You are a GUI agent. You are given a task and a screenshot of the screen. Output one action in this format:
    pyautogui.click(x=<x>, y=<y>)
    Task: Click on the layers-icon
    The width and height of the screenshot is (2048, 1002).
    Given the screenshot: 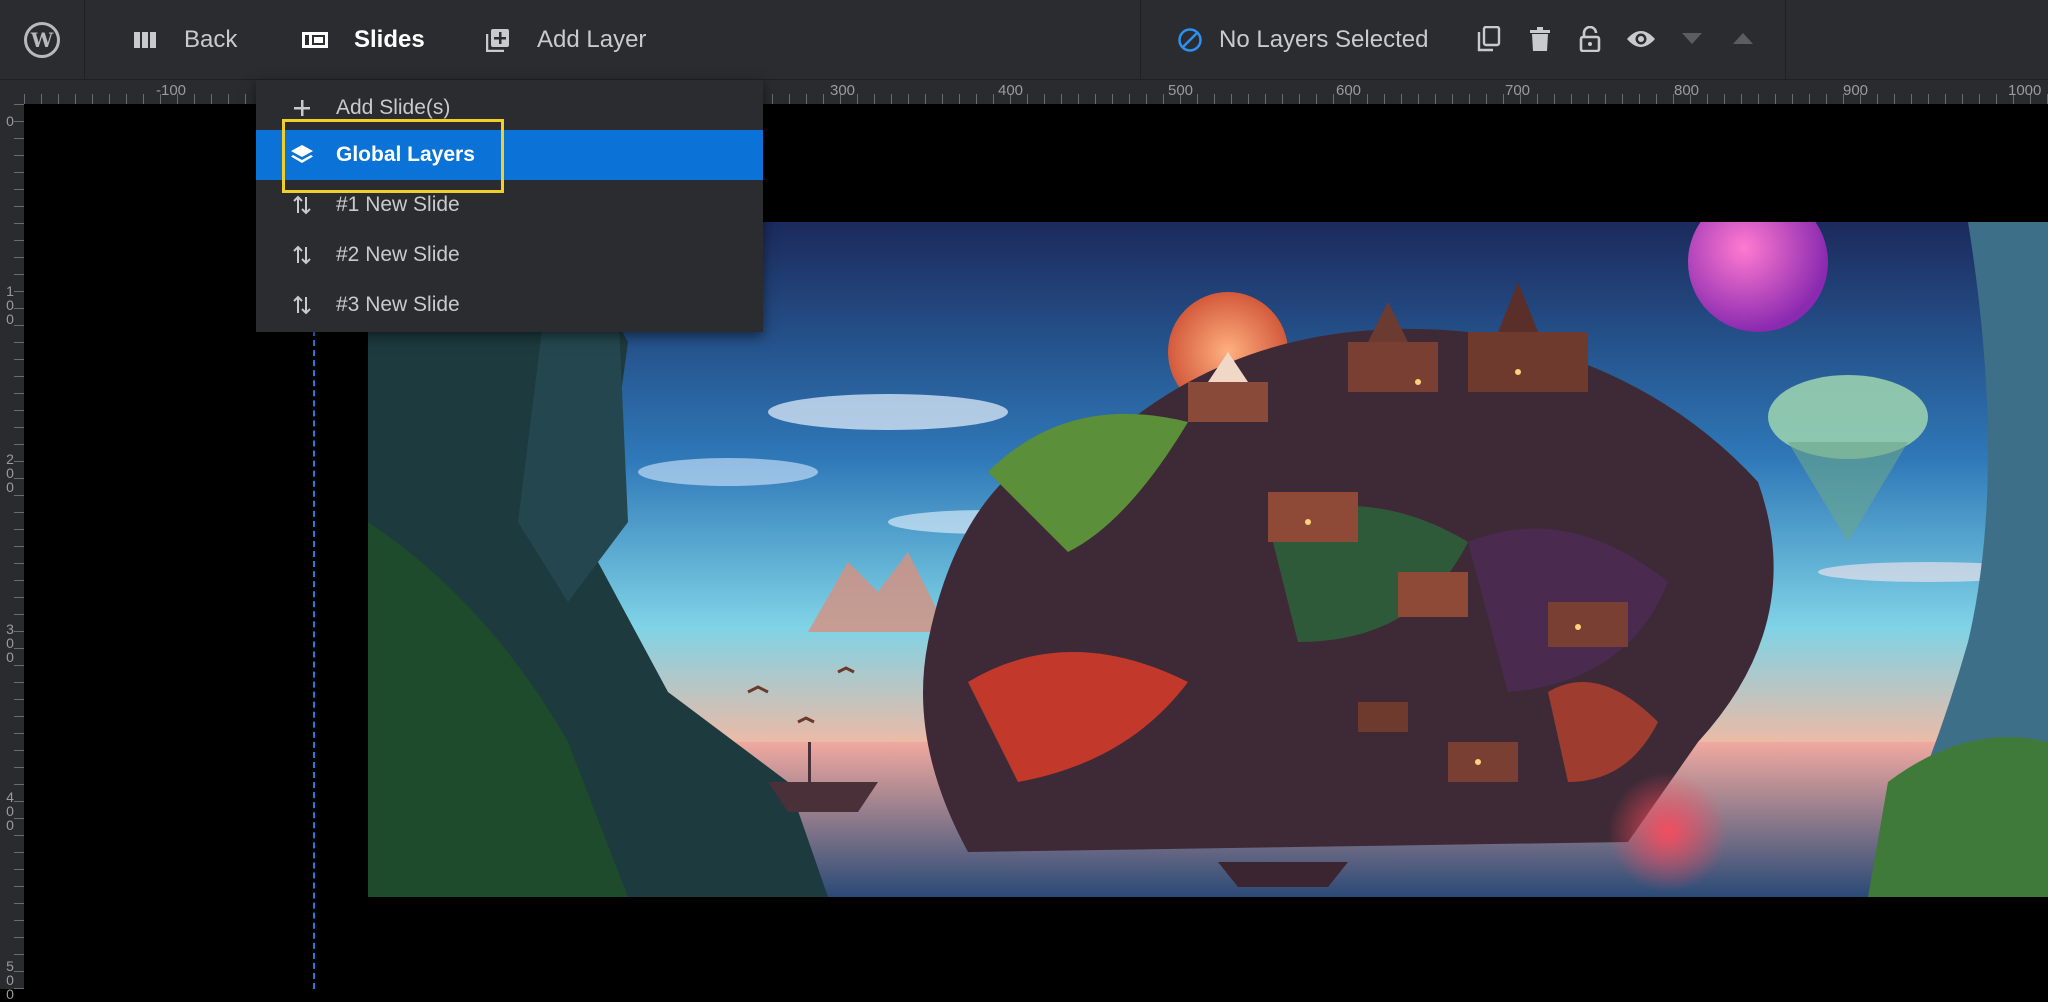 What is the action you would take?
    pyautogui.click(x=302, y=155)
    